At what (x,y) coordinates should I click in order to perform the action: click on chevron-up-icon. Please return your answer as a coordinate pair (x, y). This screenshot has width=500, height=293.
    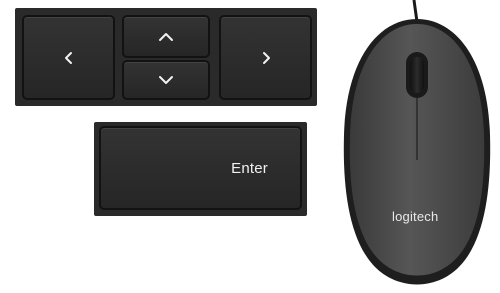
    Looking at the image, I should click on (166, 36).